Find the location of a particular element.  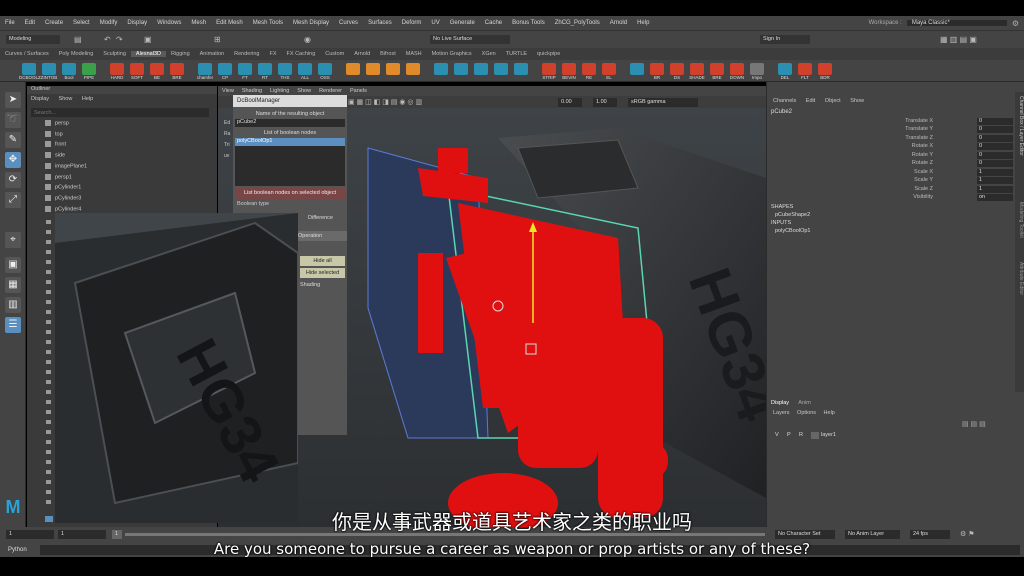

menu-zhcg-polytools: ZhCG_PolyTools is located at coordinates (577, 23).